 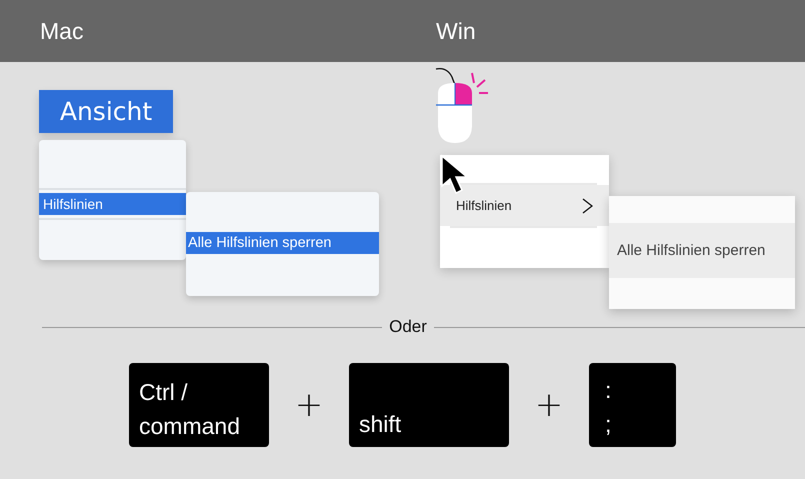 What do you see at coordinates (608, 390) in the screenshot?
I see `key-label: :` at bounding box center [608, 390].